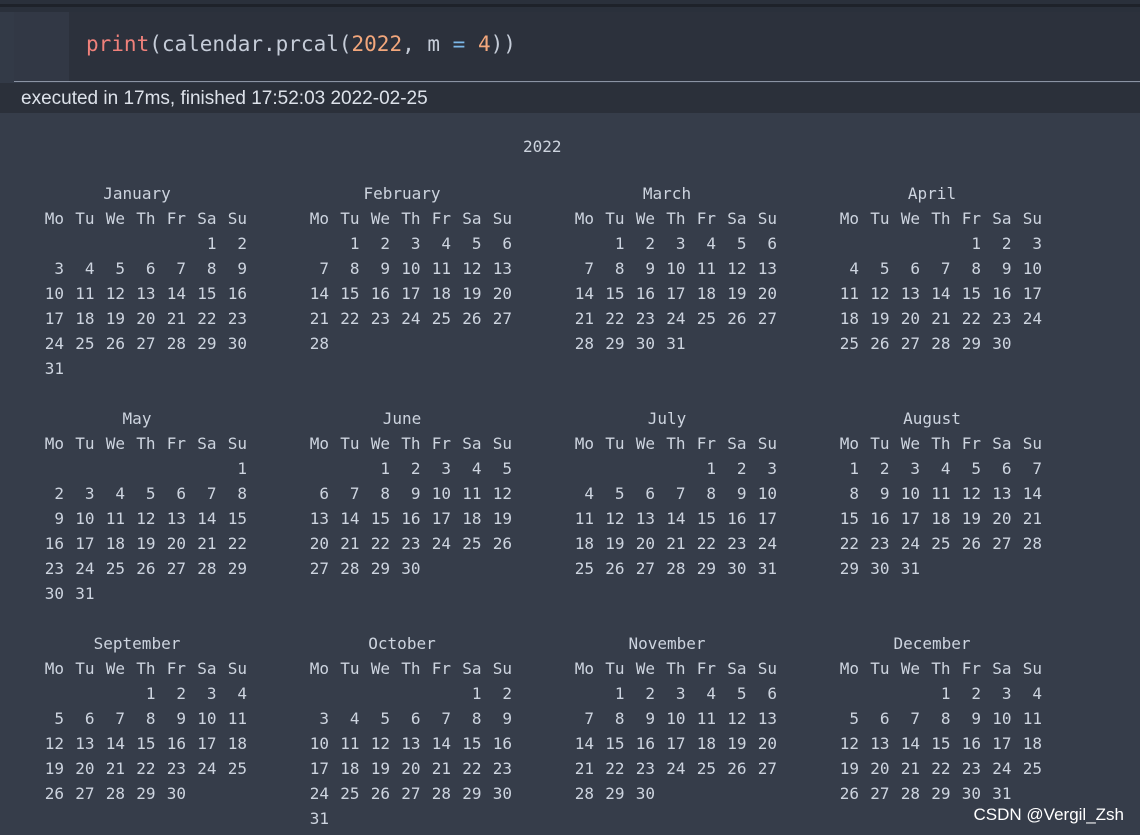  I want to click on month-name: January, so click(137, 193).